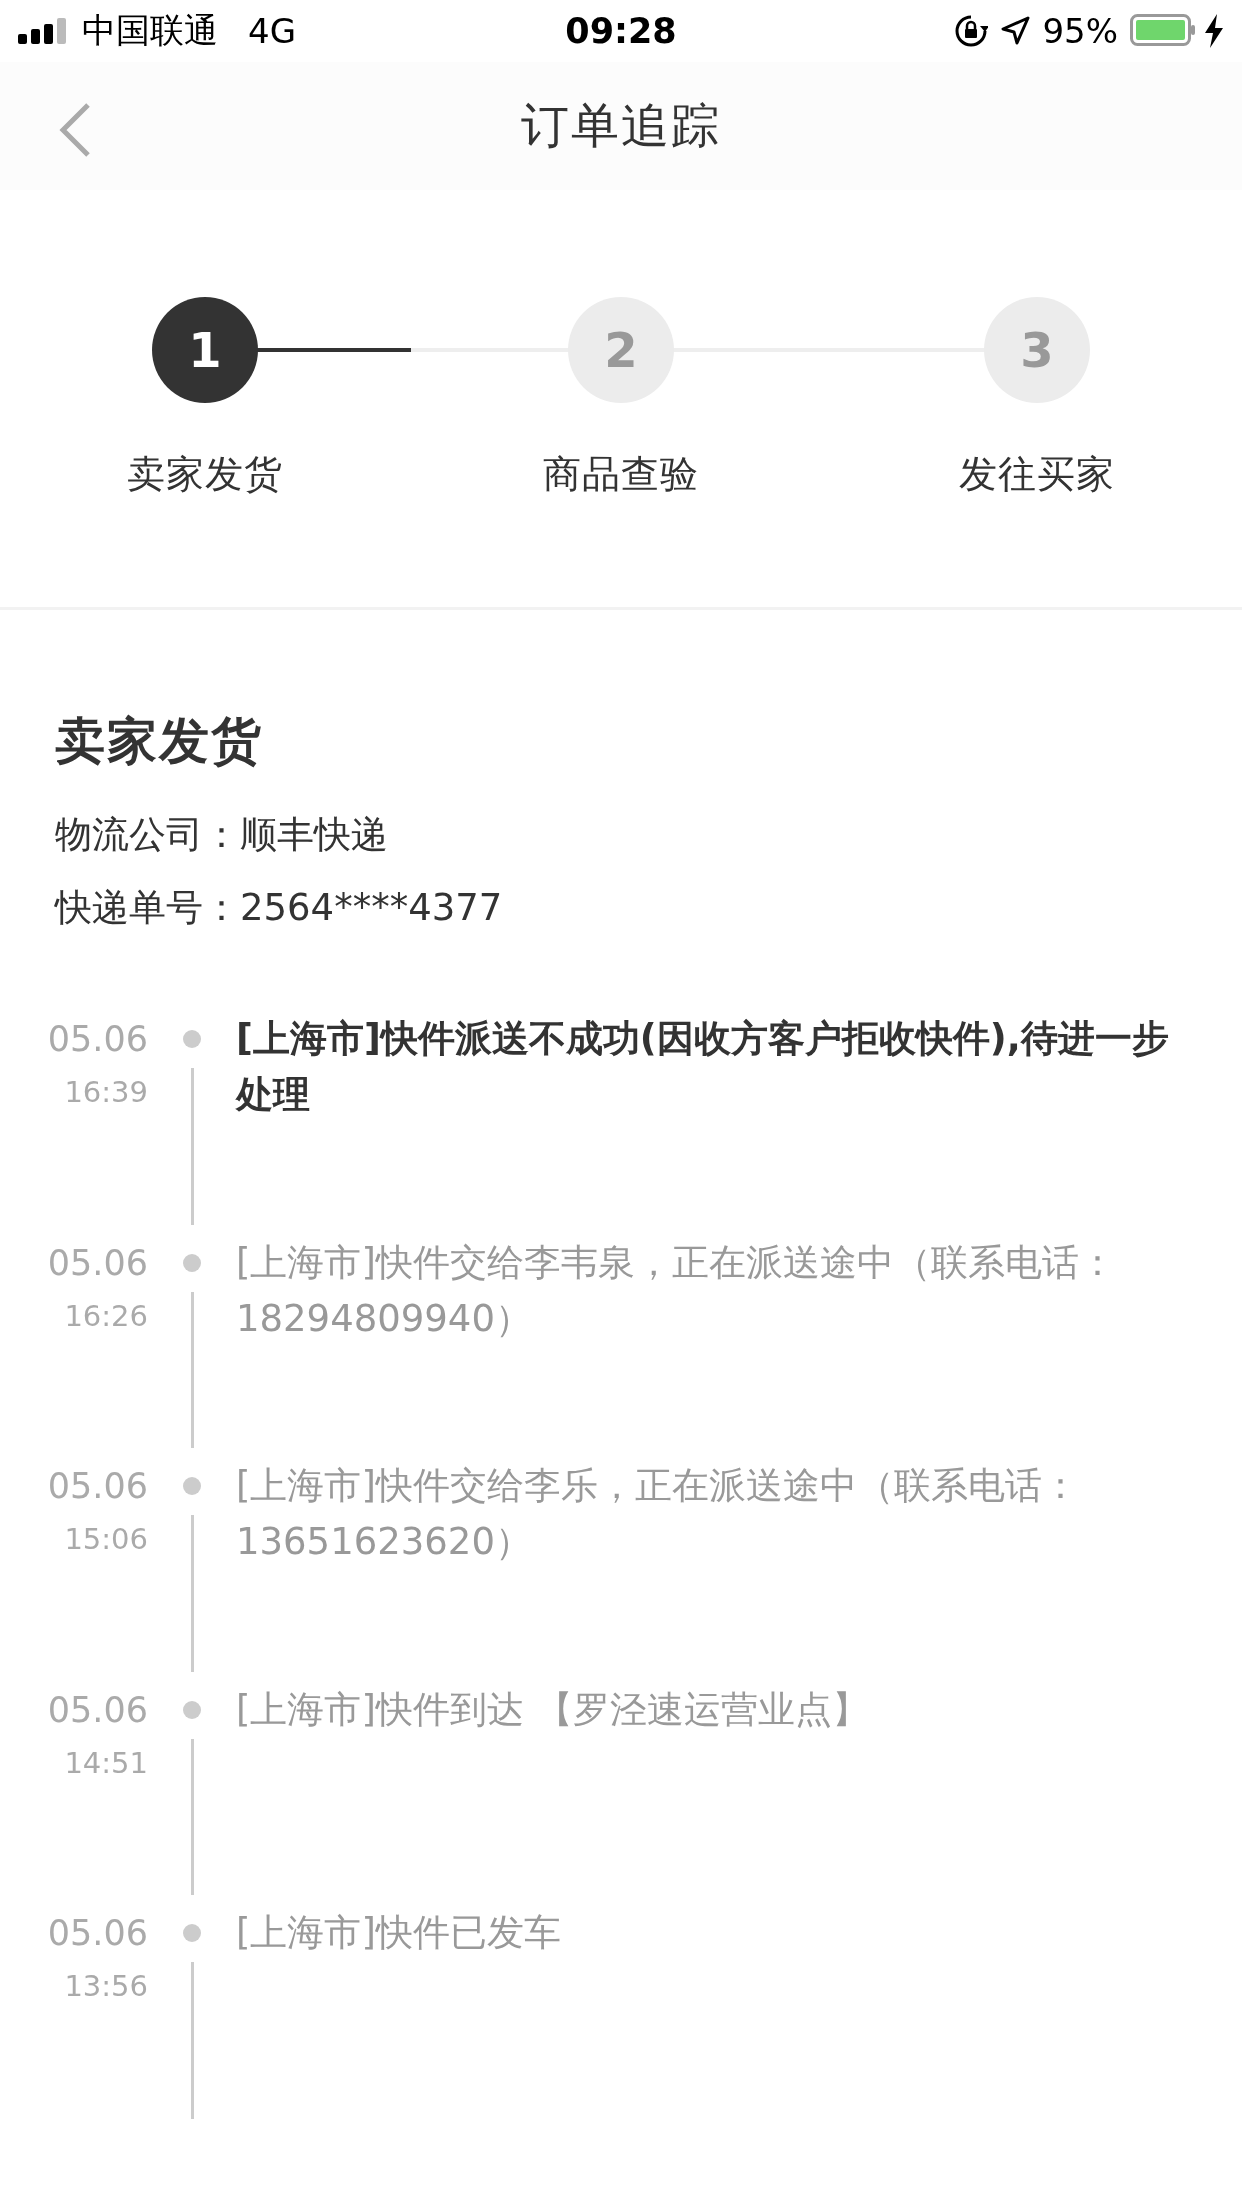 The height and width of the screenshot is (2208, 1242). What do you see at coordinates (205, 350) in the screenshot?
I see `step-number: 1` at bounding box center [205, 350].